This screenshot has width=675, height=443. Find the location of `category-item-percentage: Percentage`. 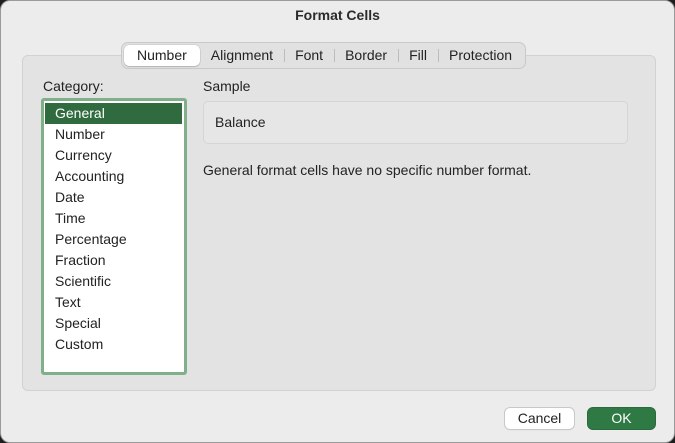

category-item-percentage: Percentage is located at coordinates (113, 239).